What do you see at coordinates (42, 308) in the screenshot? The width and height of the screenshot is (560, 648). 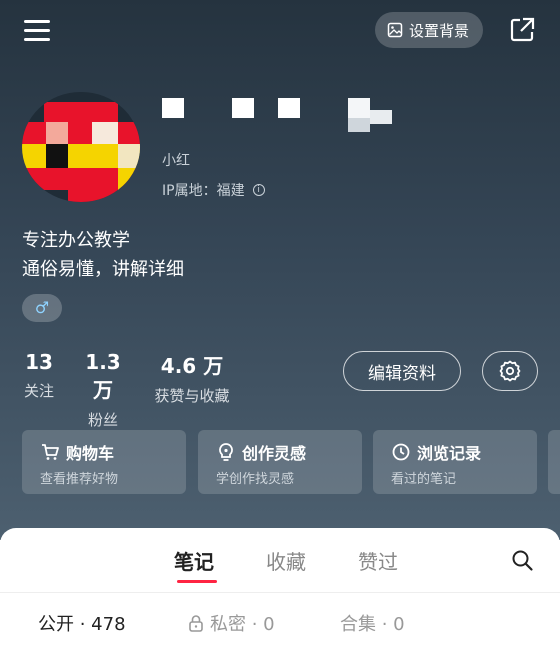 I see `gender-badge: ♂` at bounding box center [42, 308].